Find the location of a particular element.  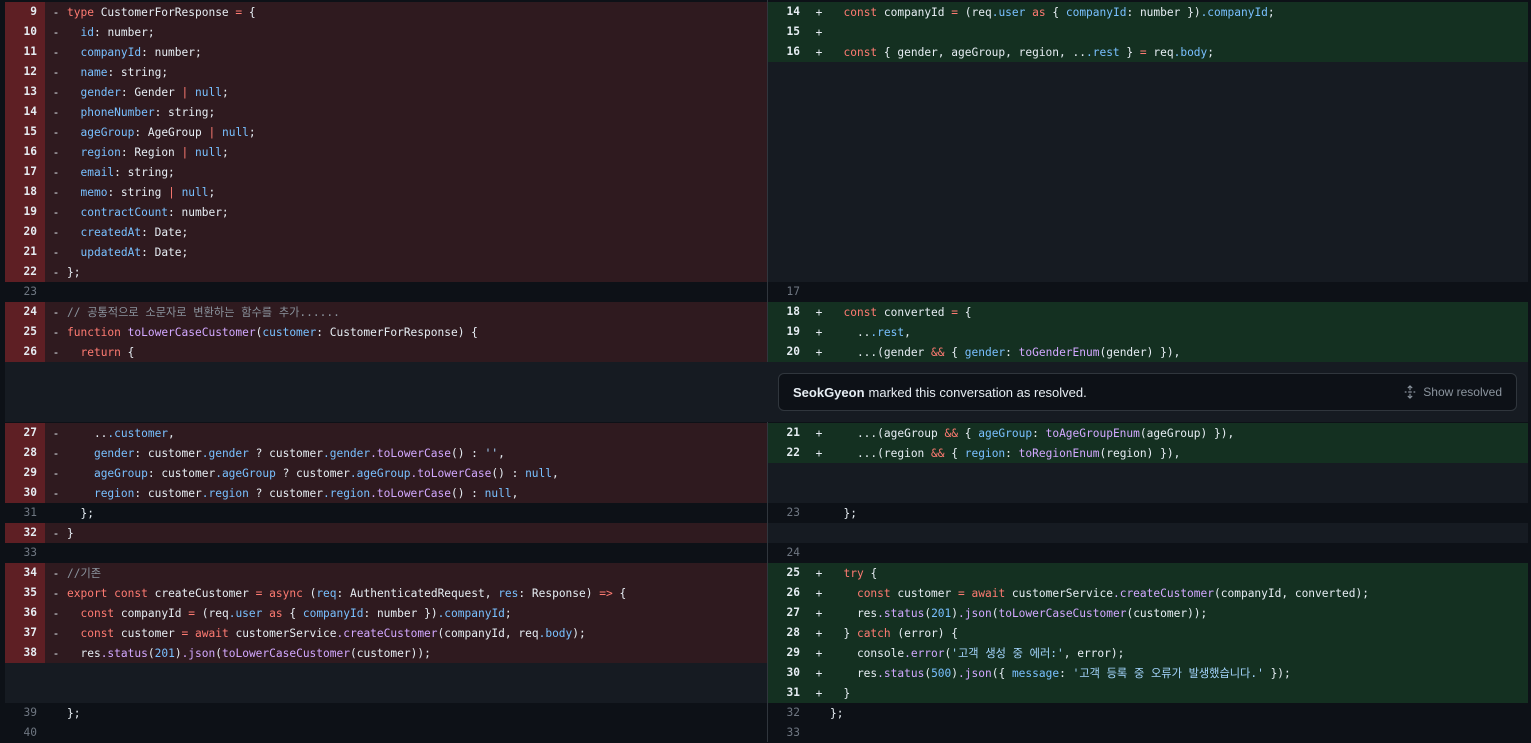

right-diff-line: 28 + } catch (error) { is located at coordinates (1148, 633).